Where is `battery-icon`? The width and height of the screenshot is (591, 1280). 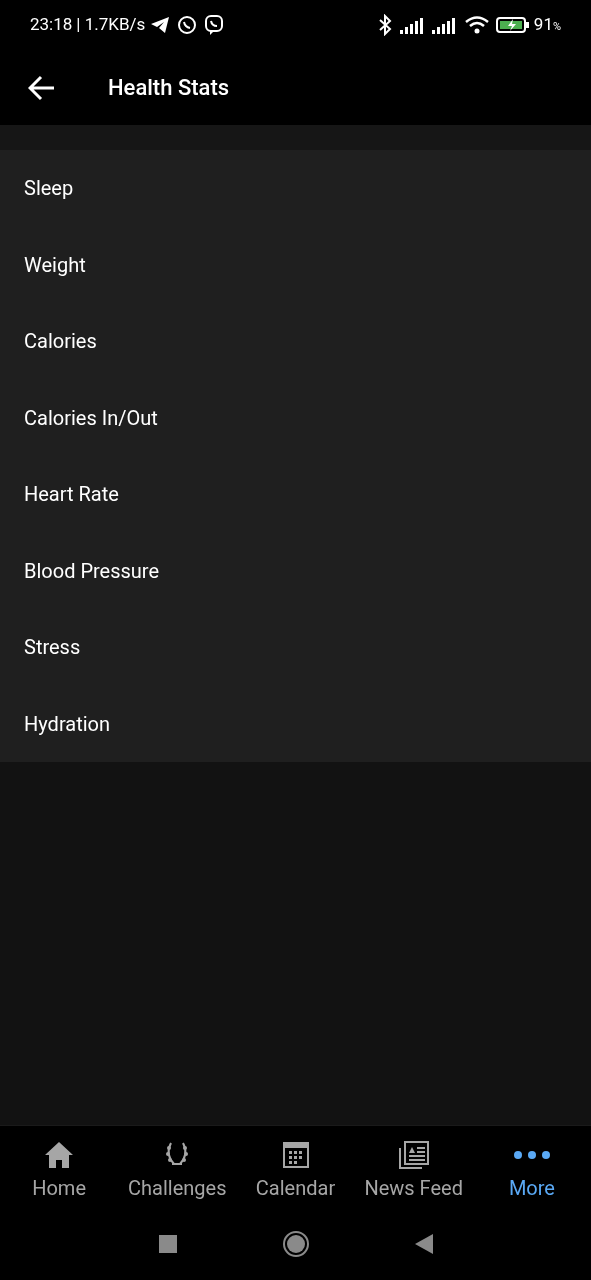 battery-icon is located at coordinates (512, 25).